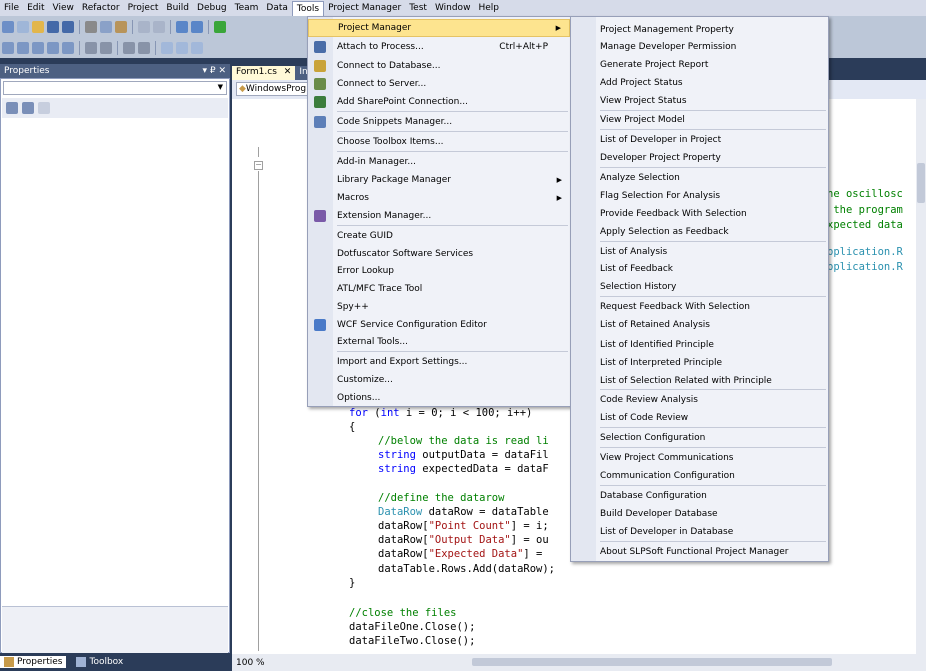 Image resolution: width=926 pixels, height=671 pixels. Describe the element at coordinates (699, 140) in the screenshot. I see `project-manager-item-list-of-developer-in-project: List of Developer in Project` at that location.